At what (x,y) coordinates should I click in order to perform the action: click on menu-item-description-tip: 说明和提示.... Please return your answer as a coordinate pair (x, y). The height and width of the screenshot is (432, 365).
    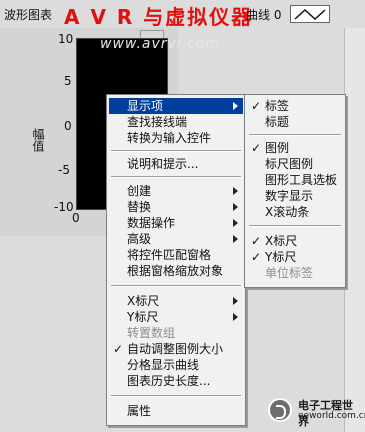
    Looking at the image, I should click on (176, 164).